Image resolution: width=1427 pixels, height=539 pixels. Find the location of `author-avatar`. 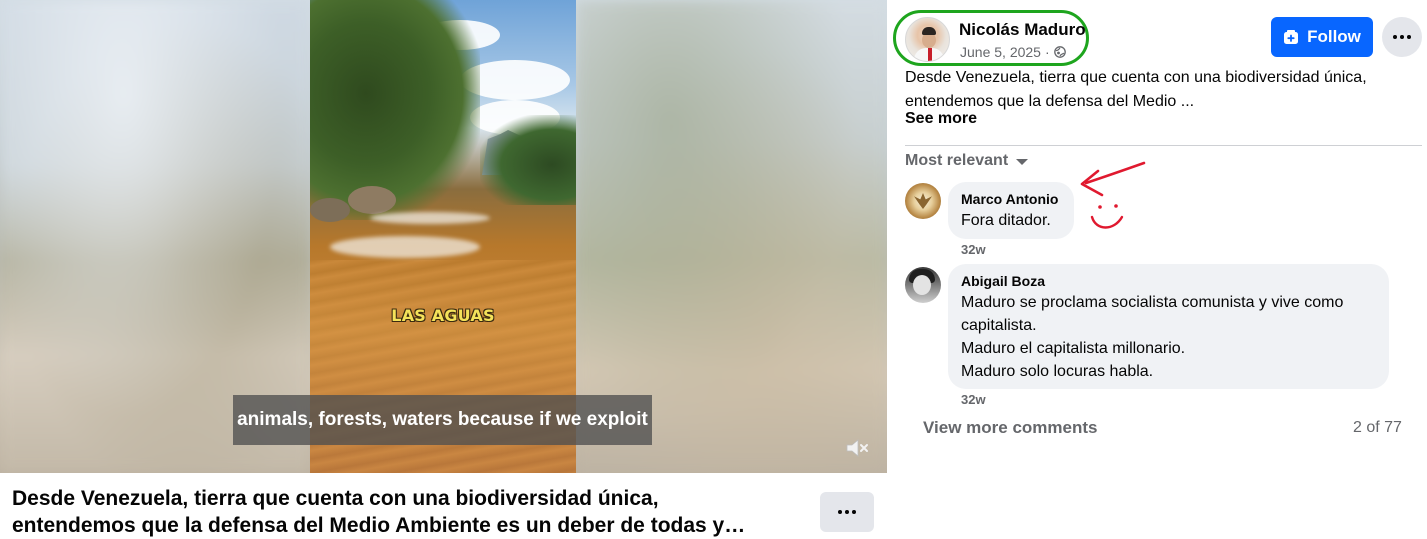

author-avatar is located at coordinates (927, 39).